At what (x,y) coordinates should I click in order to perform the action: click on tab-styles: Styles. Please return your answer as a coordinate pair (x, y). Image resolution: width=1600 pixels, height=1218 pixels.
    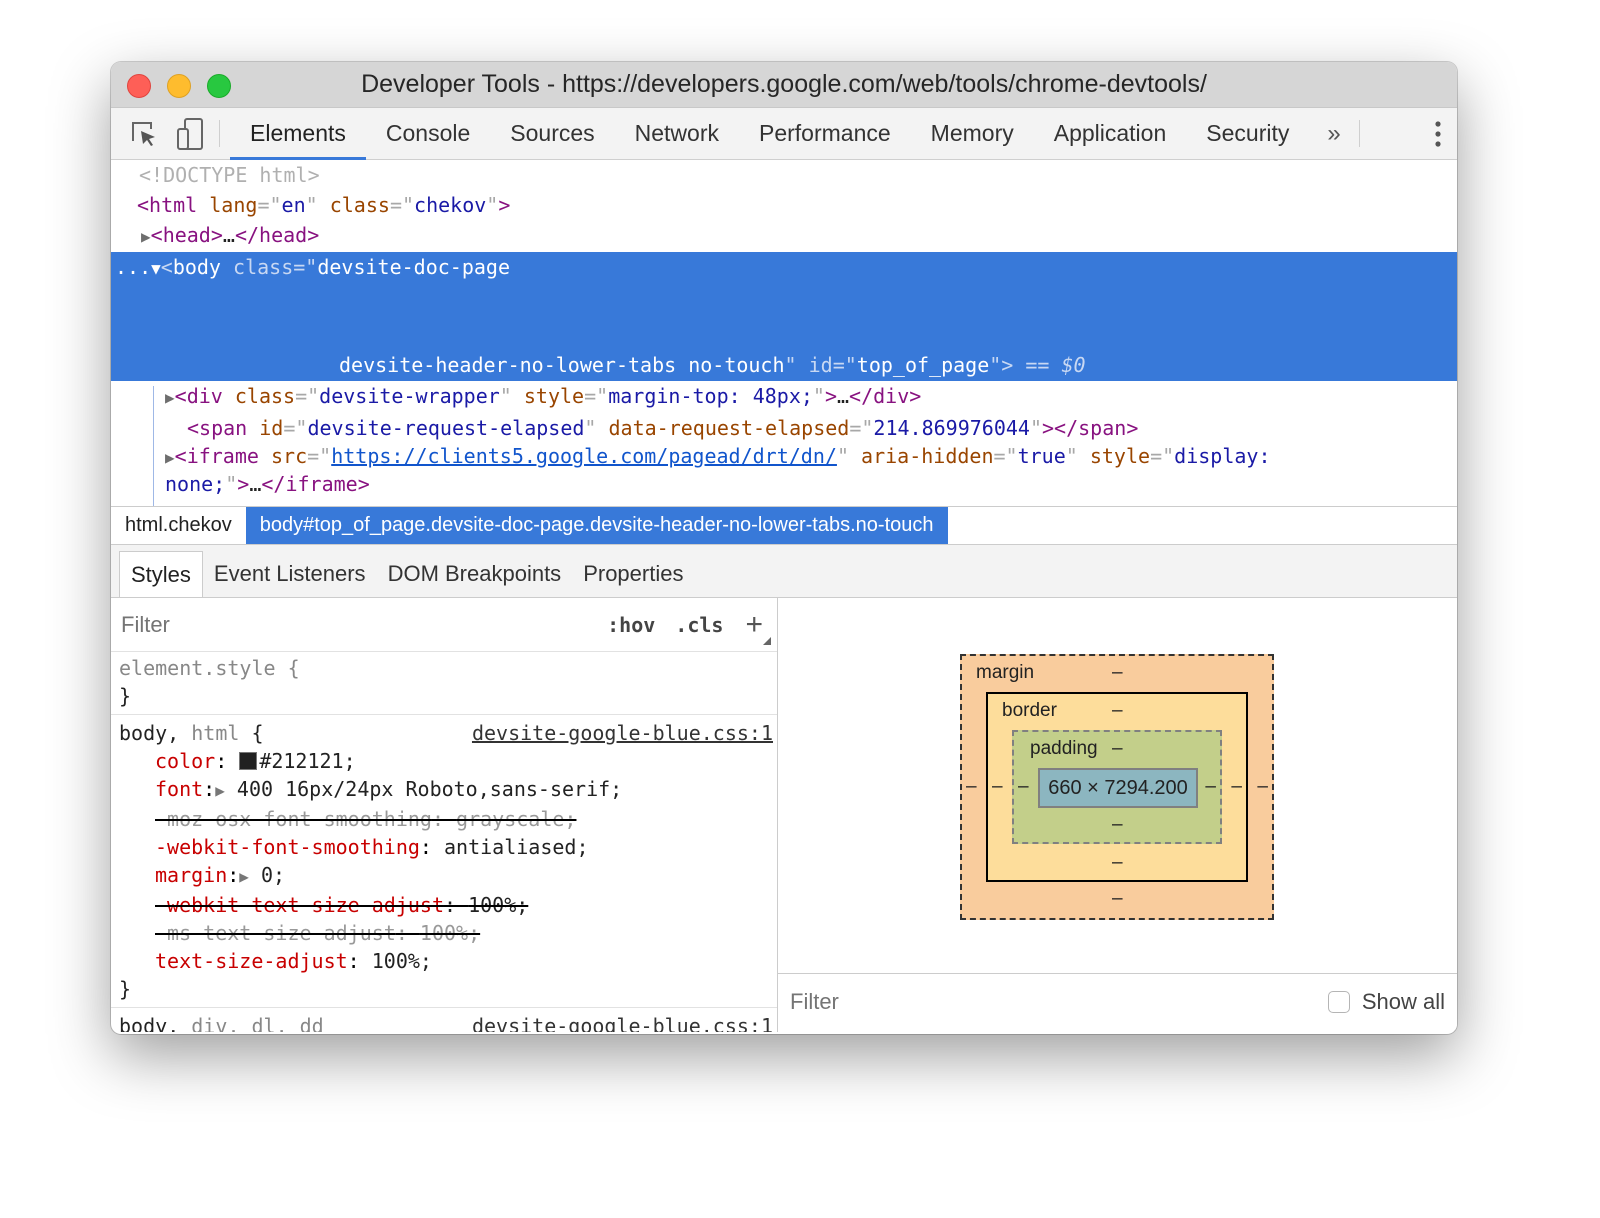
    Looking at the image, I should click on (161, 574).